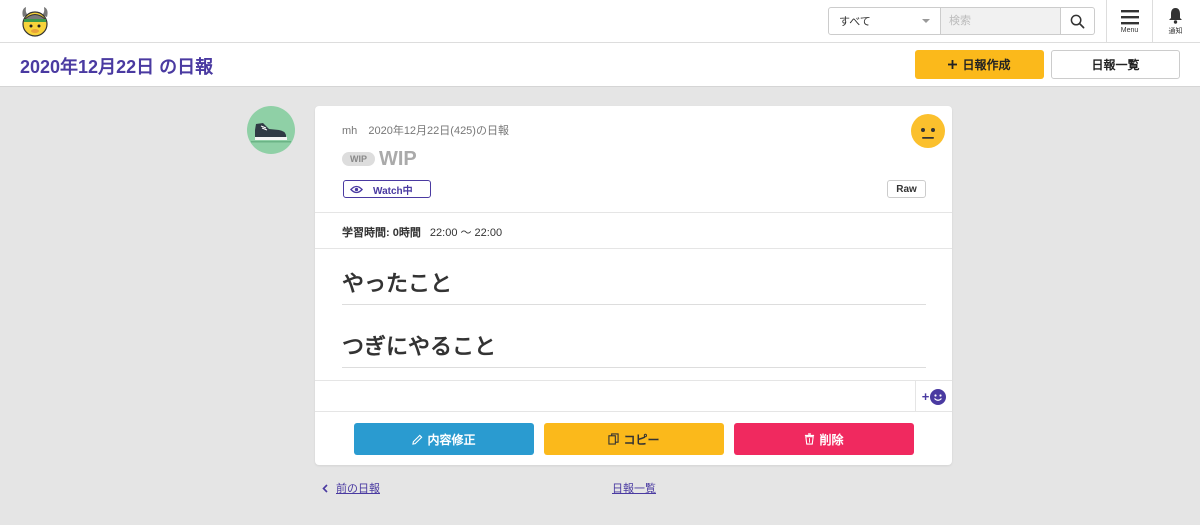  Describe the element at coordinates (600, 65) in the screenshot. I see `page-header: 2020年12月22日 の日報 日報作成 日報一覧` at that location.